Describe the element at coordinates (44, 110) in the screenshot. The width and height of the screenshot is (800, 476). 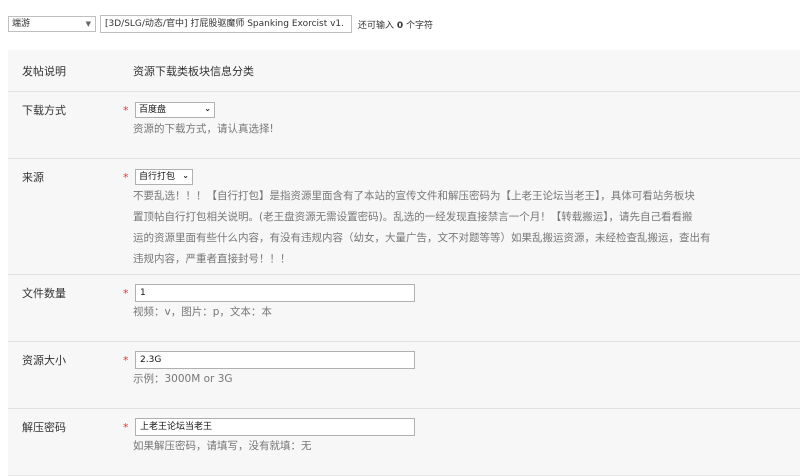
I see `download-method-label: 下载方式` at that location.